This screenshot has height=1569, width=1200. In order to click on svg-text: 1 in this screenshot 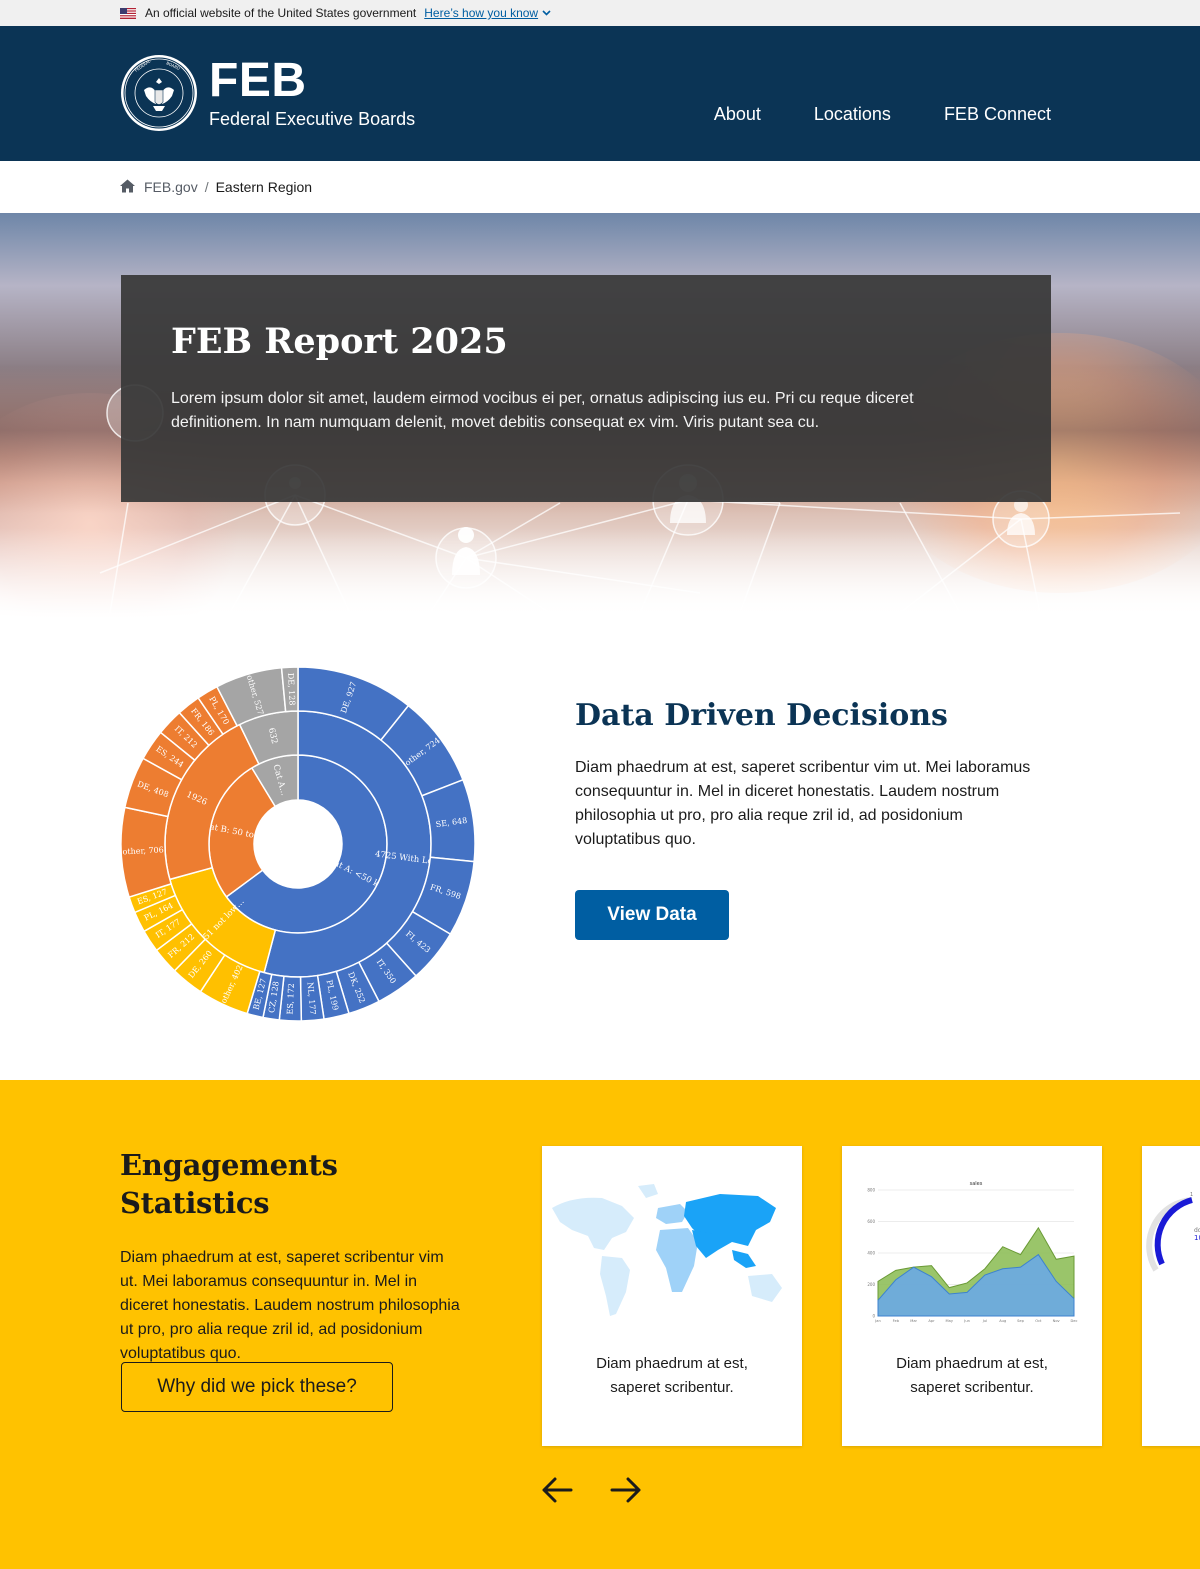, I will do `click(1191, 1195)`.